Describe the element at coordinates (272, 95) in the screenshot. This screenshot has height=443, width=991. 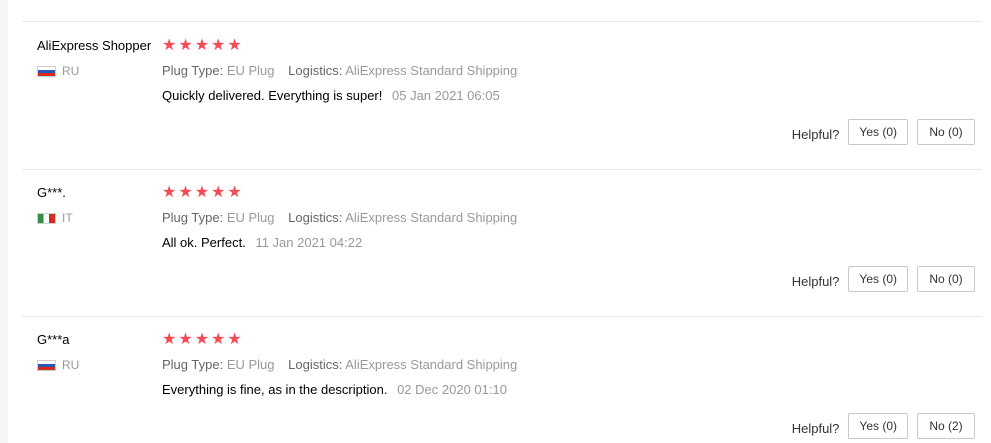
I see `review-text: Quickly delivered. Everything is super!` at that location.